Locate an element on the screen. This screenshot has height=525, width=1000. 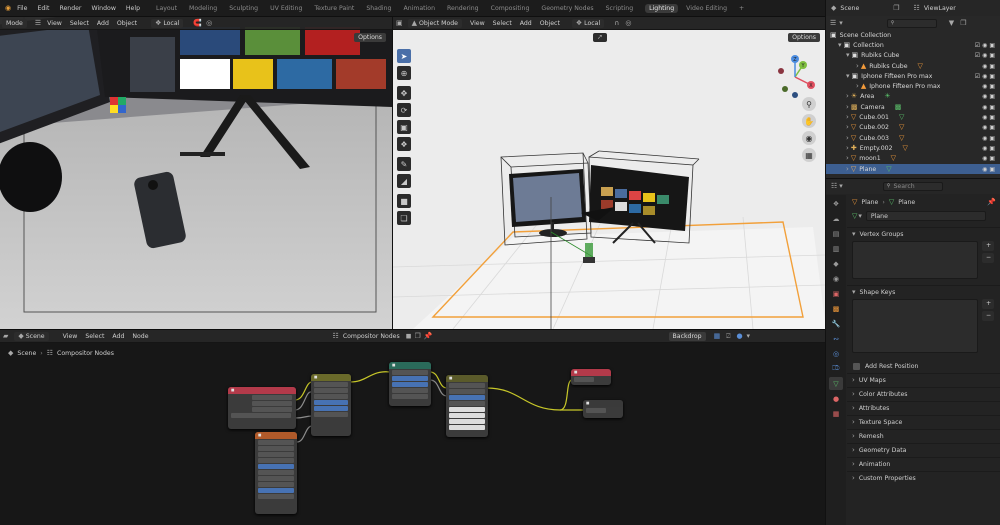
rotate-tool-icon: ⟳ is located at coordinates (404, 110).